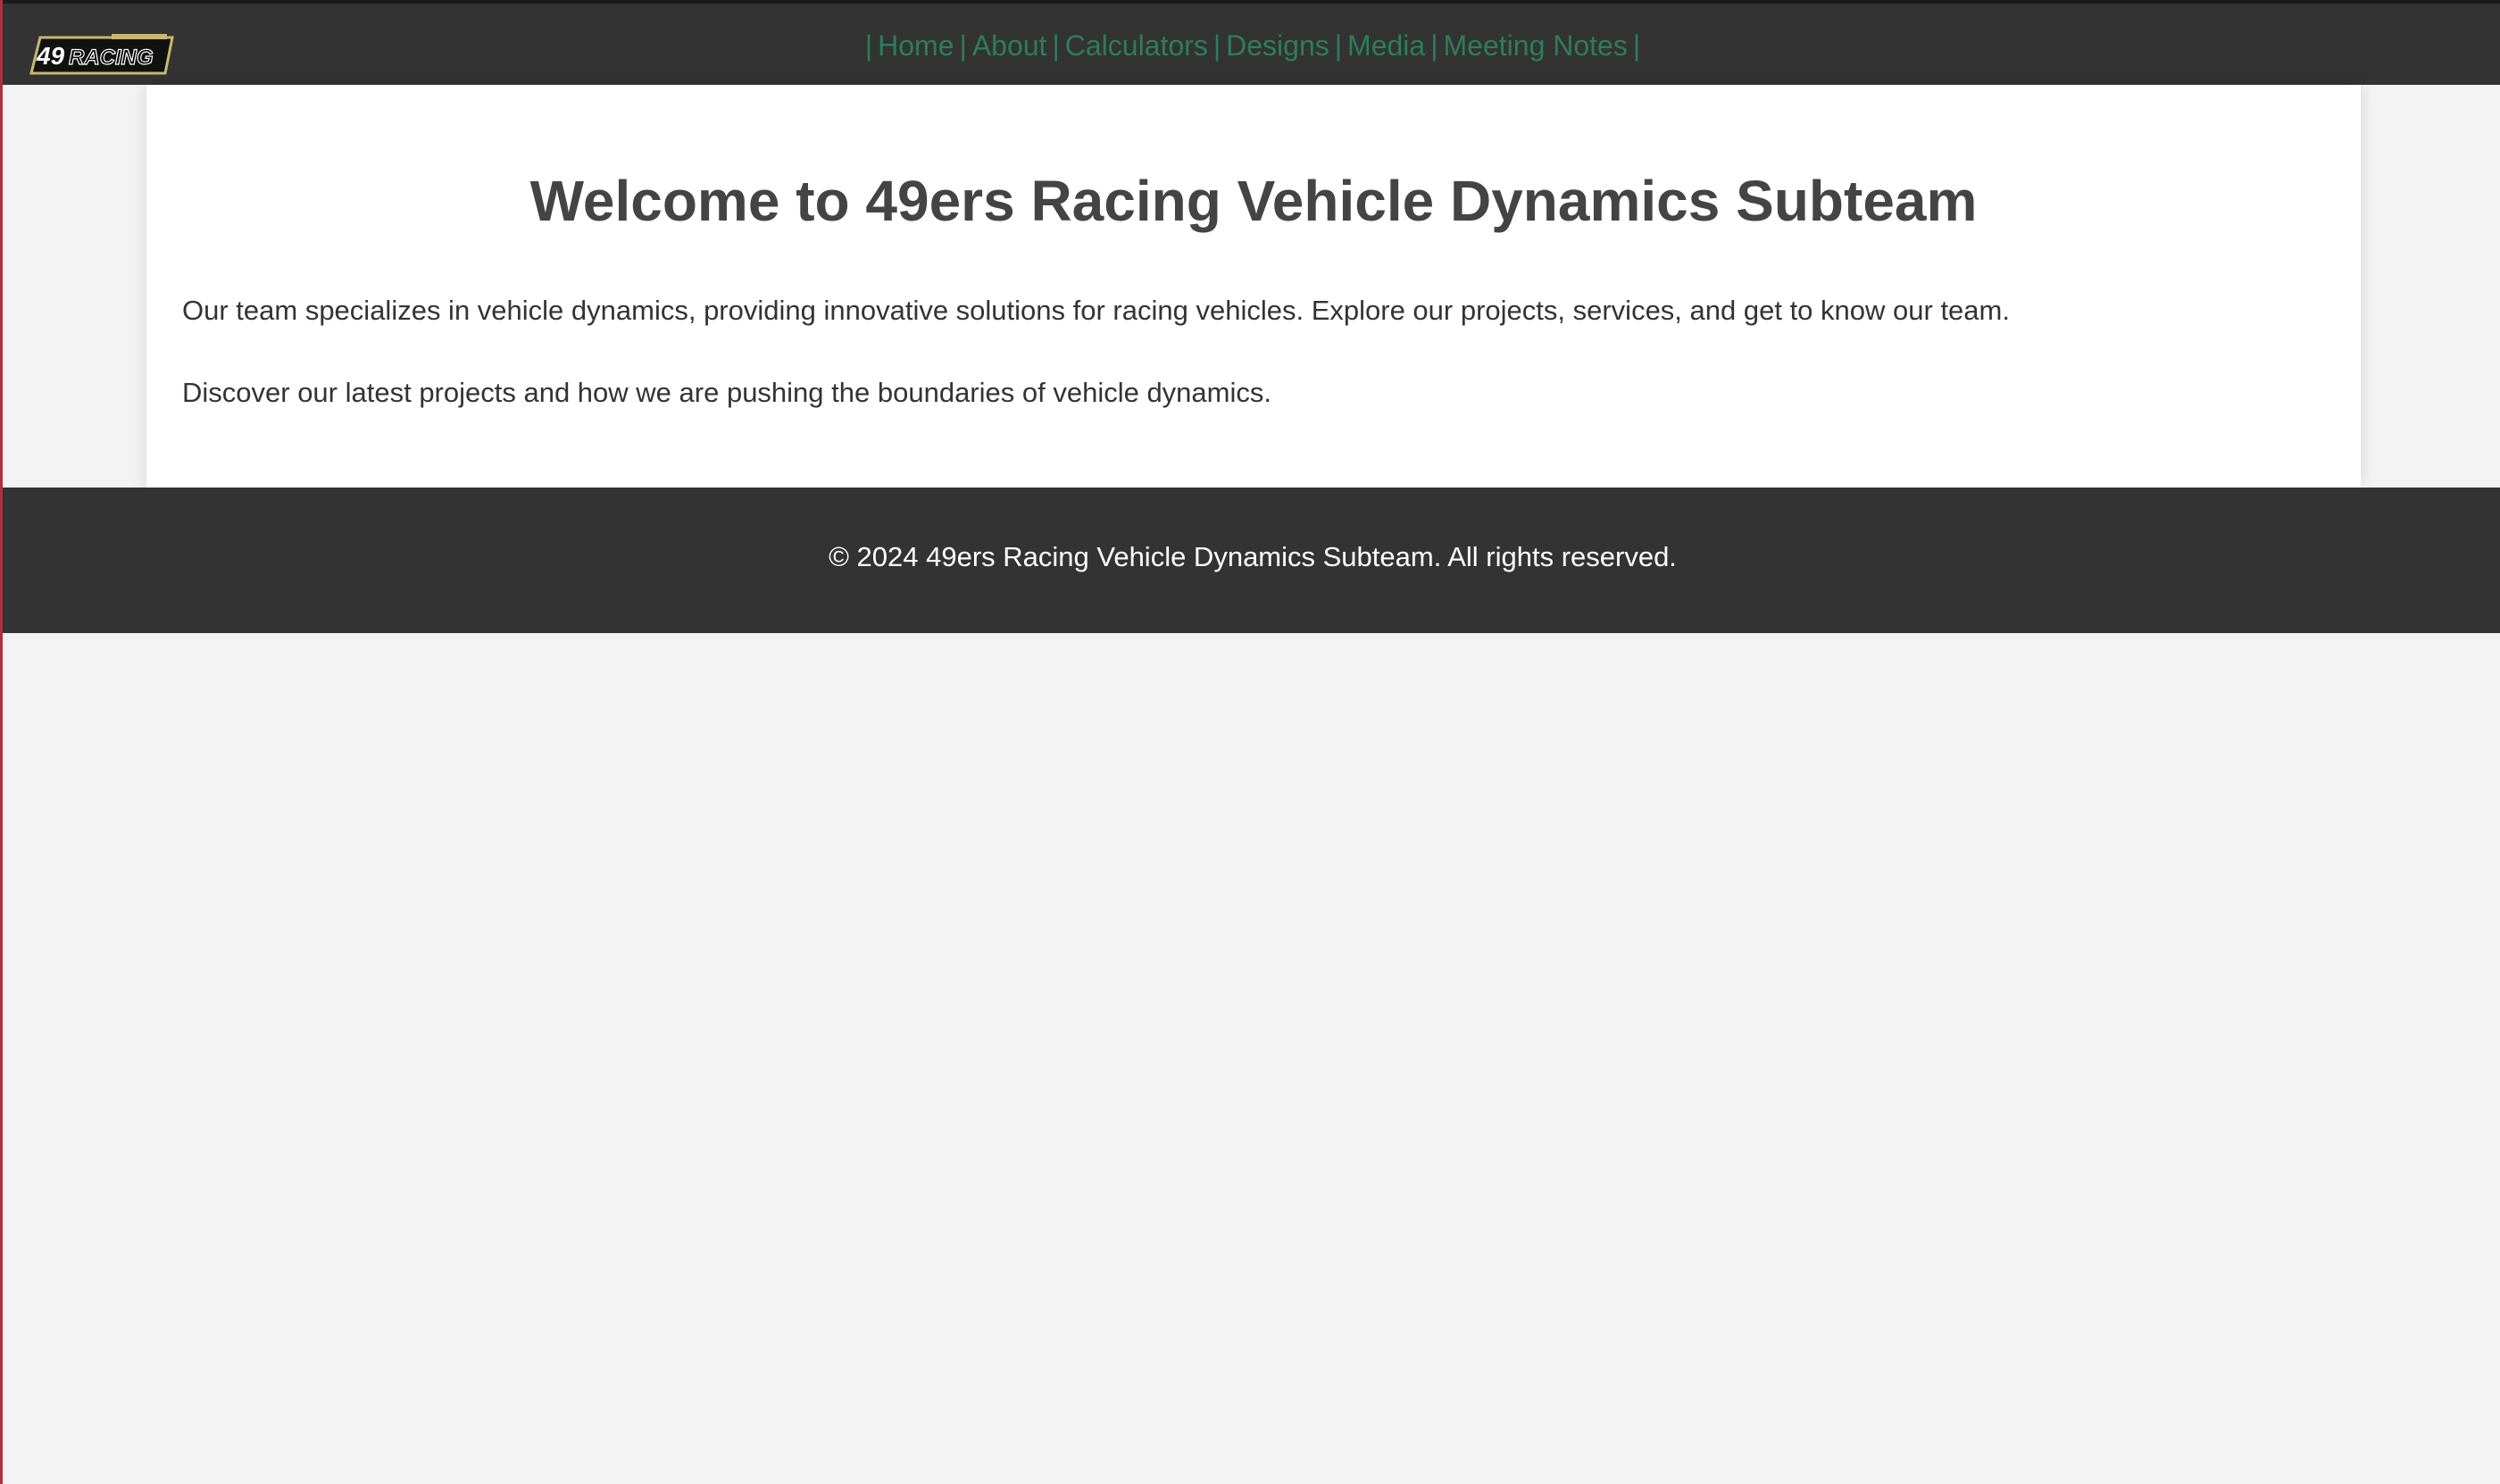  I want to click on nav-link-about: About, so click(1010, 45).